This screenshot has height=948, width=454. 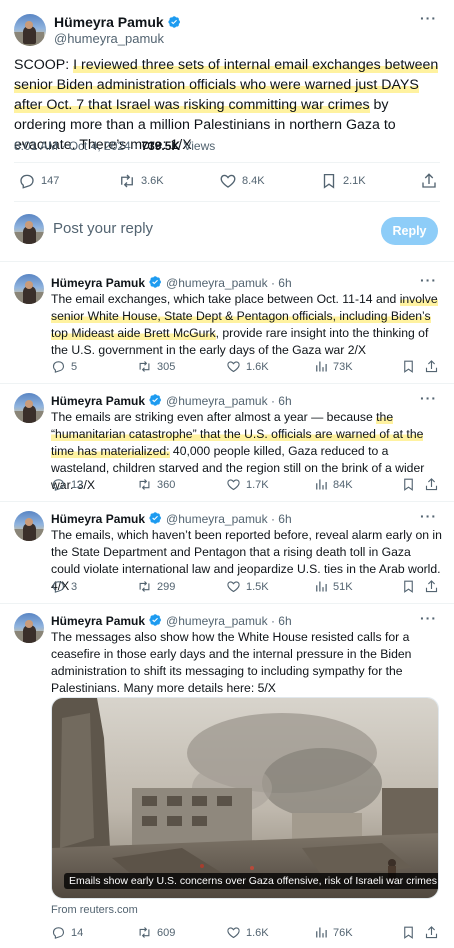 What do you see at coordinates (156, 366) in the screenshot?
I see `repost-button: 305` at bounding box center [156, 366].